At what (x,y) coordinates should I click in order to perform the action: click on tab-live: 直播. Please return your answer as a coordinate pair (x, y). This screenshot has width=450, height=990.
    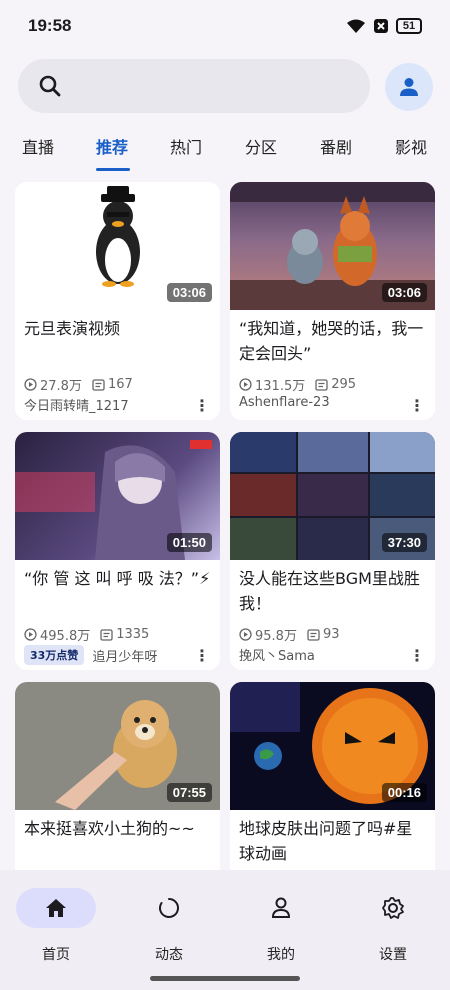
    Looking at the image, I should click on (38, 146).